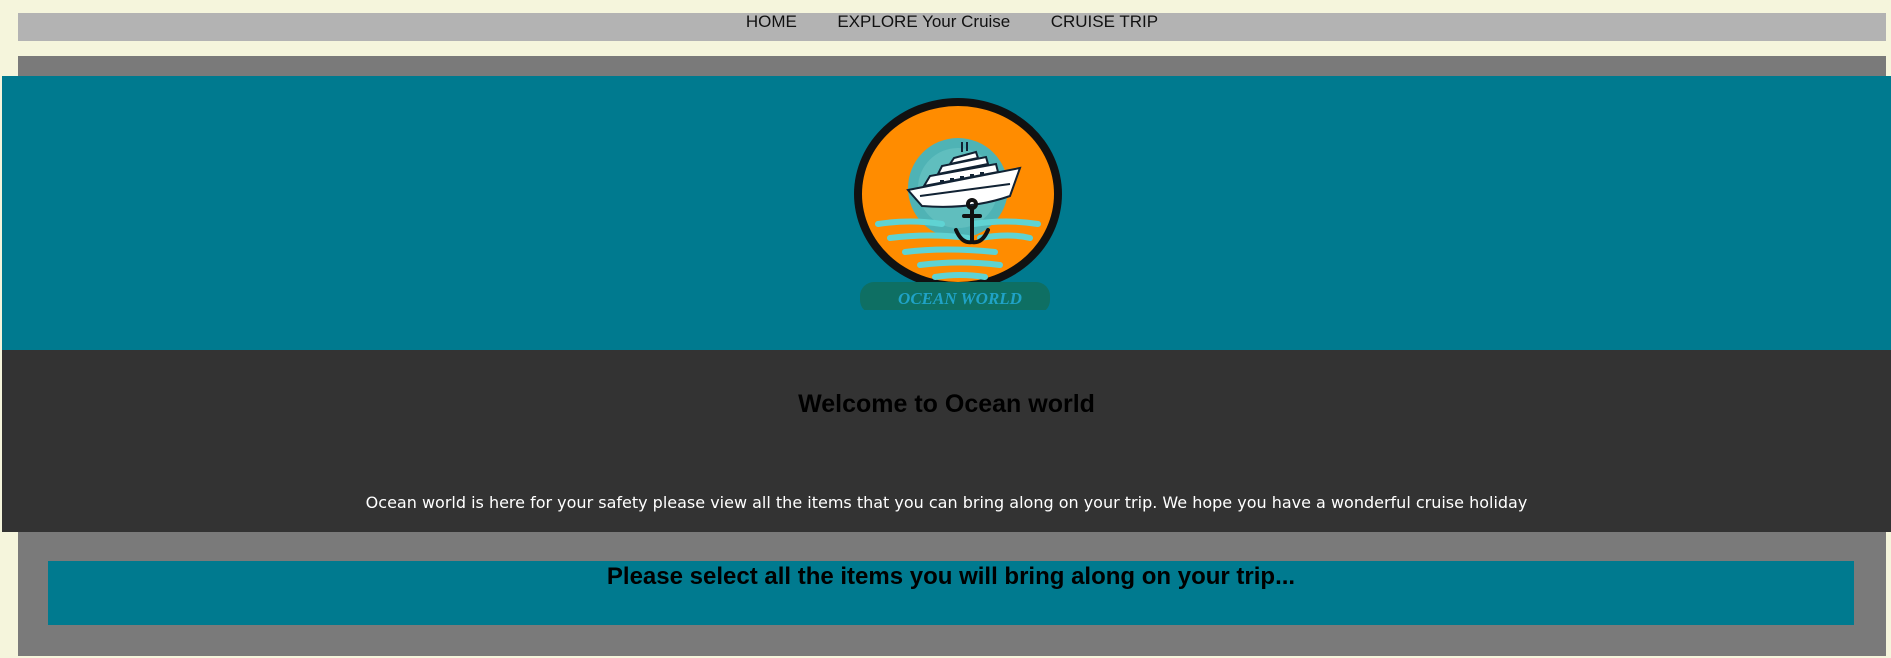 The width and height of the screenshot is (1891, 658). I want to click on logo-brand-text: OCEAN WORLD, so click(960, 298).